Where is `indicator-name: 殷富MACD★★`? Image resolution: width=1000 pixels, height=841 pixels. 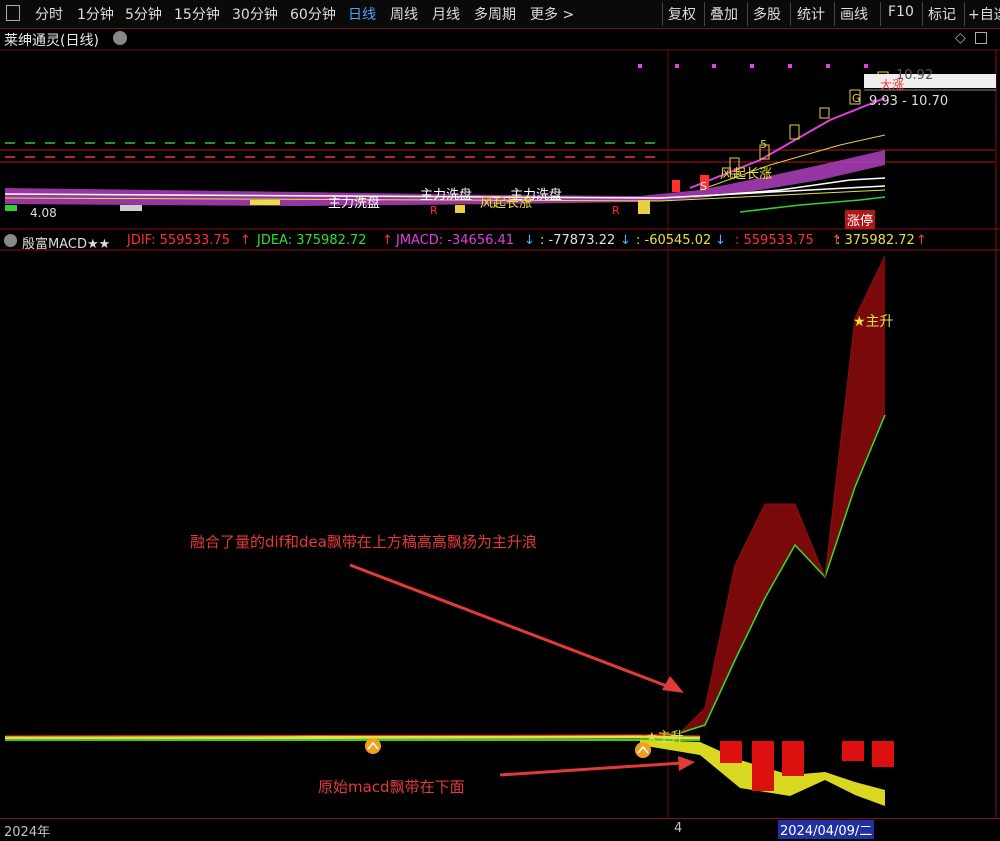 indicator-name: 殷富MACD★★ is located at coordinates (66, 242).